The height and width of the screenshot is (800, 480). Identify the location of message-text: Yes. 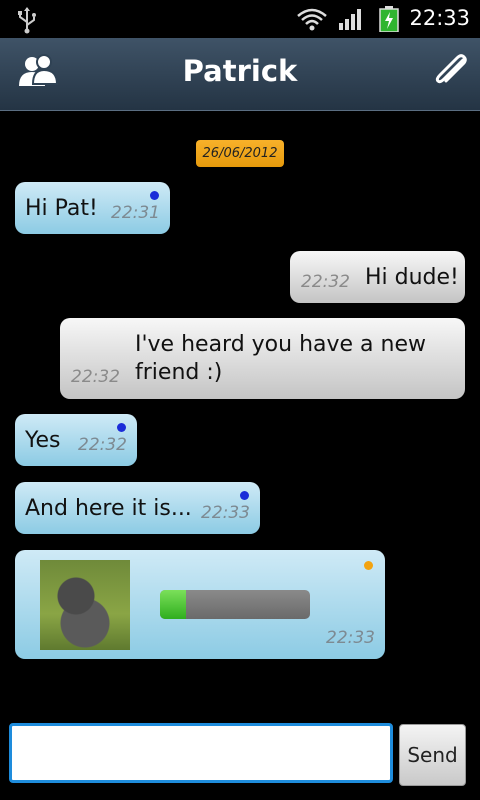
(43, 440).